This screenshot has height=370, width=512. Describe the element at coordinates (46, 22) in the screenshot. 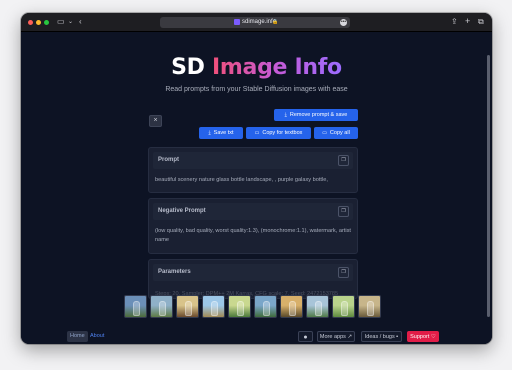

I see `zoom-window-button` at that location.